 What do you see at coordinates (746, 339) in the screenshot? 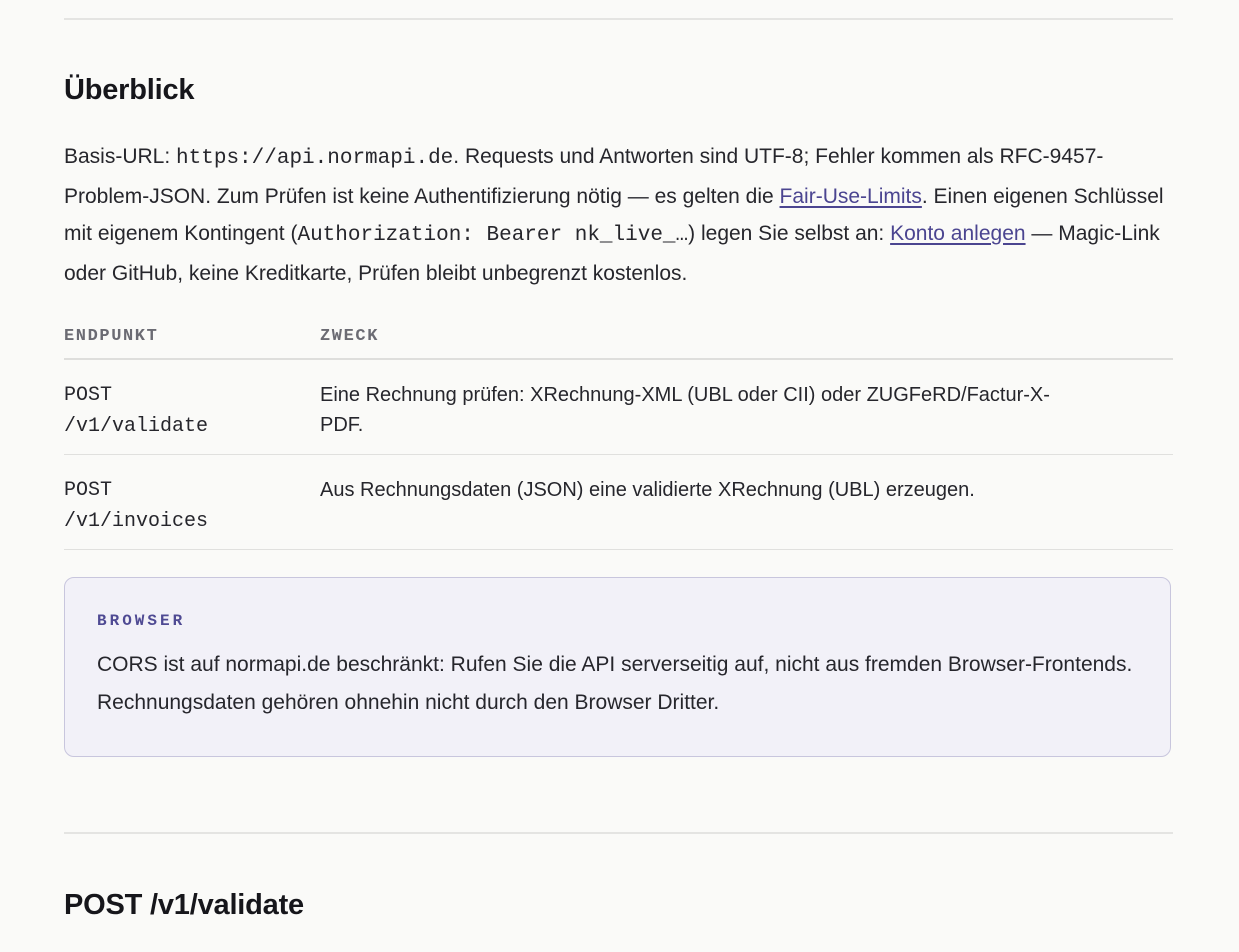
I see `column-header-purpose: ZWECK` at bounding box center [746, 339].